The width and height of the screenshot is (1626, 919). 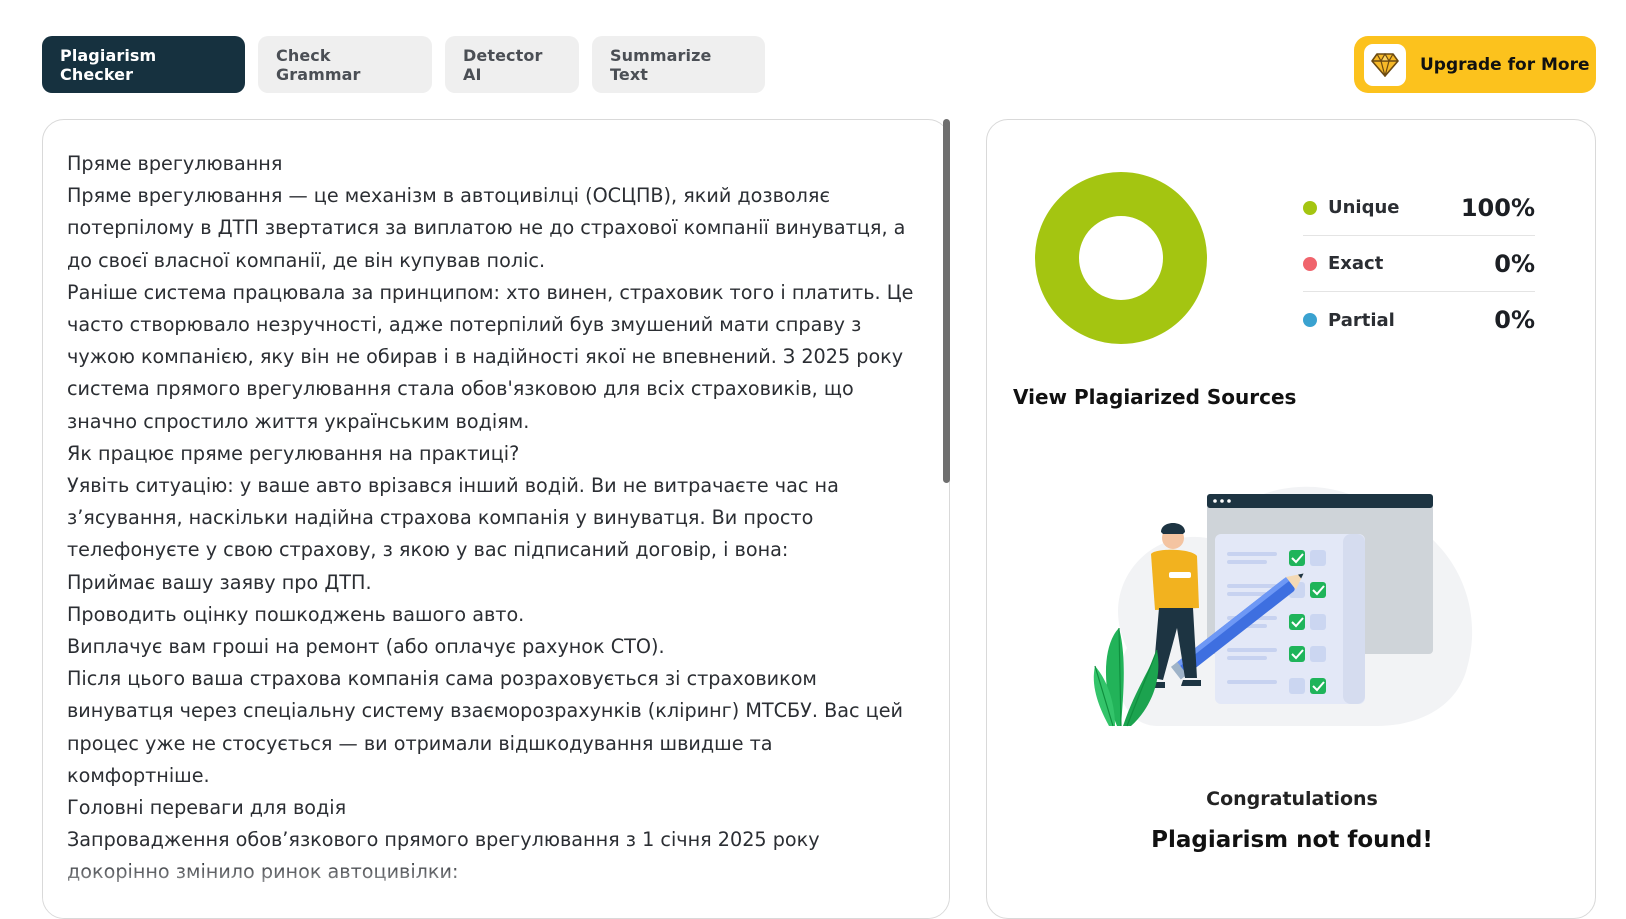 I want to click on editor-scrollbar, so click(x=946, y=301).